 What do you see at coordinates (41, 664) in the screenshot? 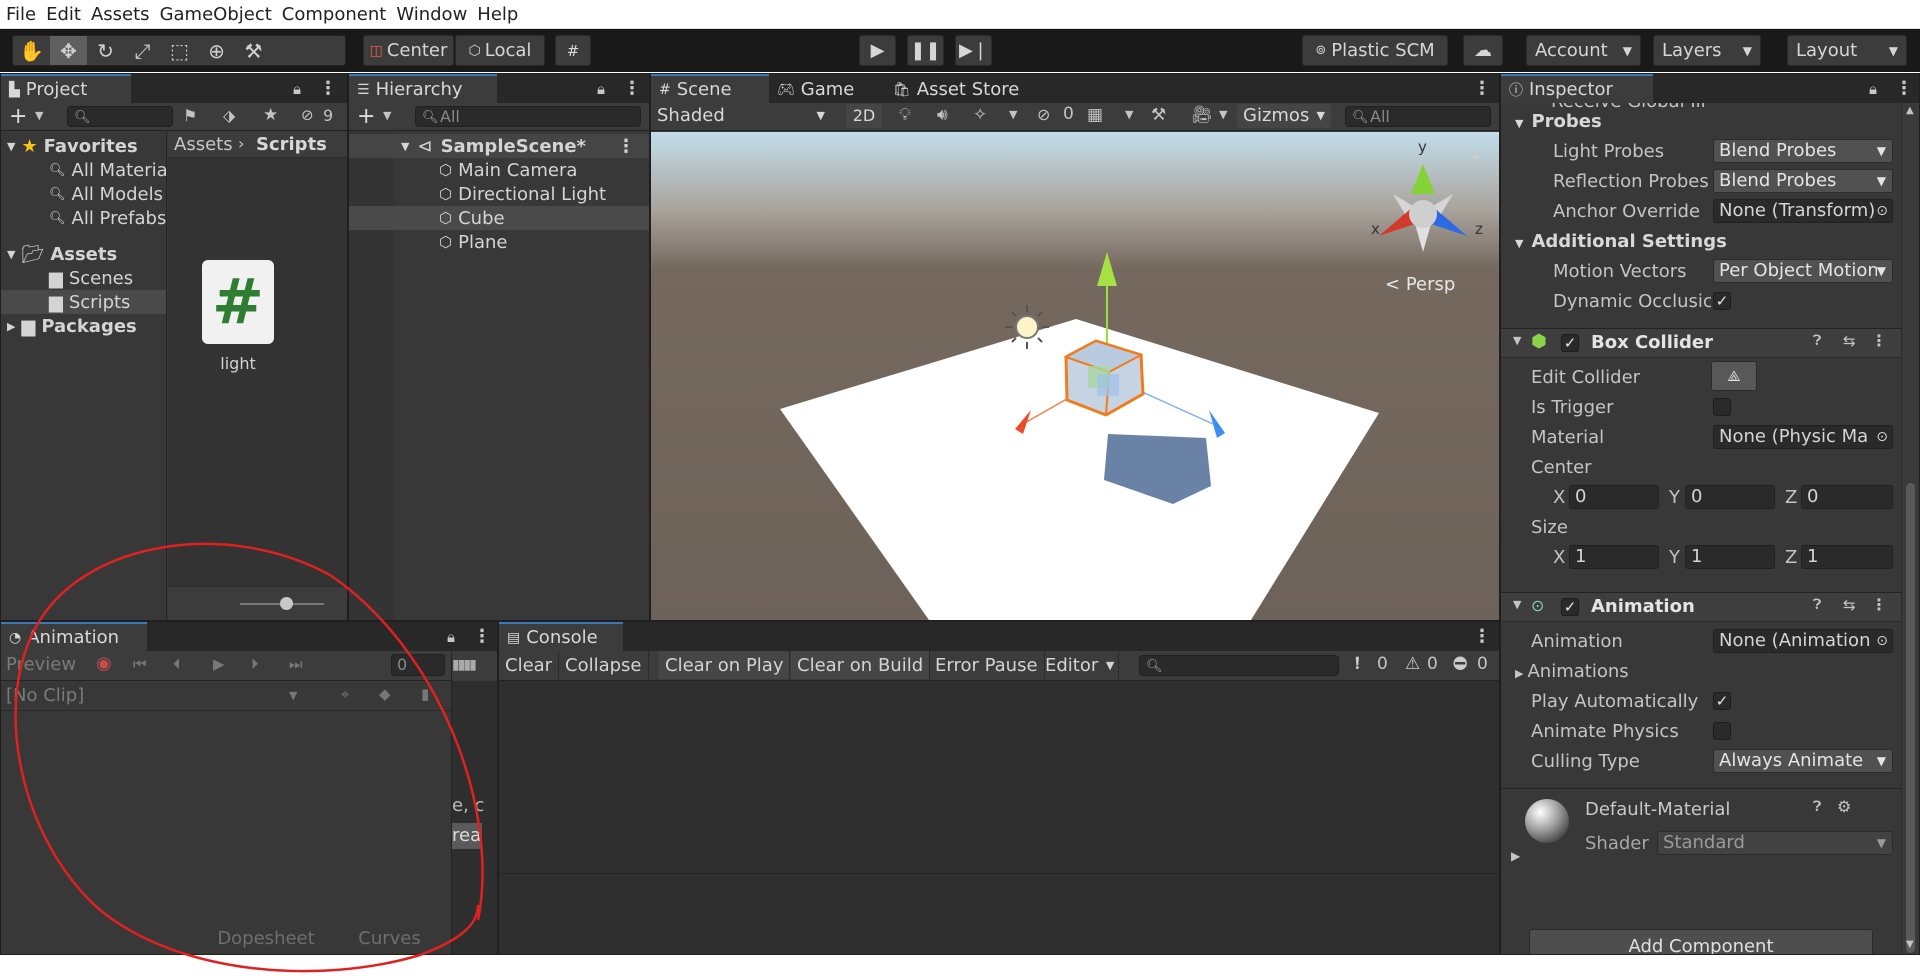
I see `preview-button: Preview` at bounding box center [41, 664].